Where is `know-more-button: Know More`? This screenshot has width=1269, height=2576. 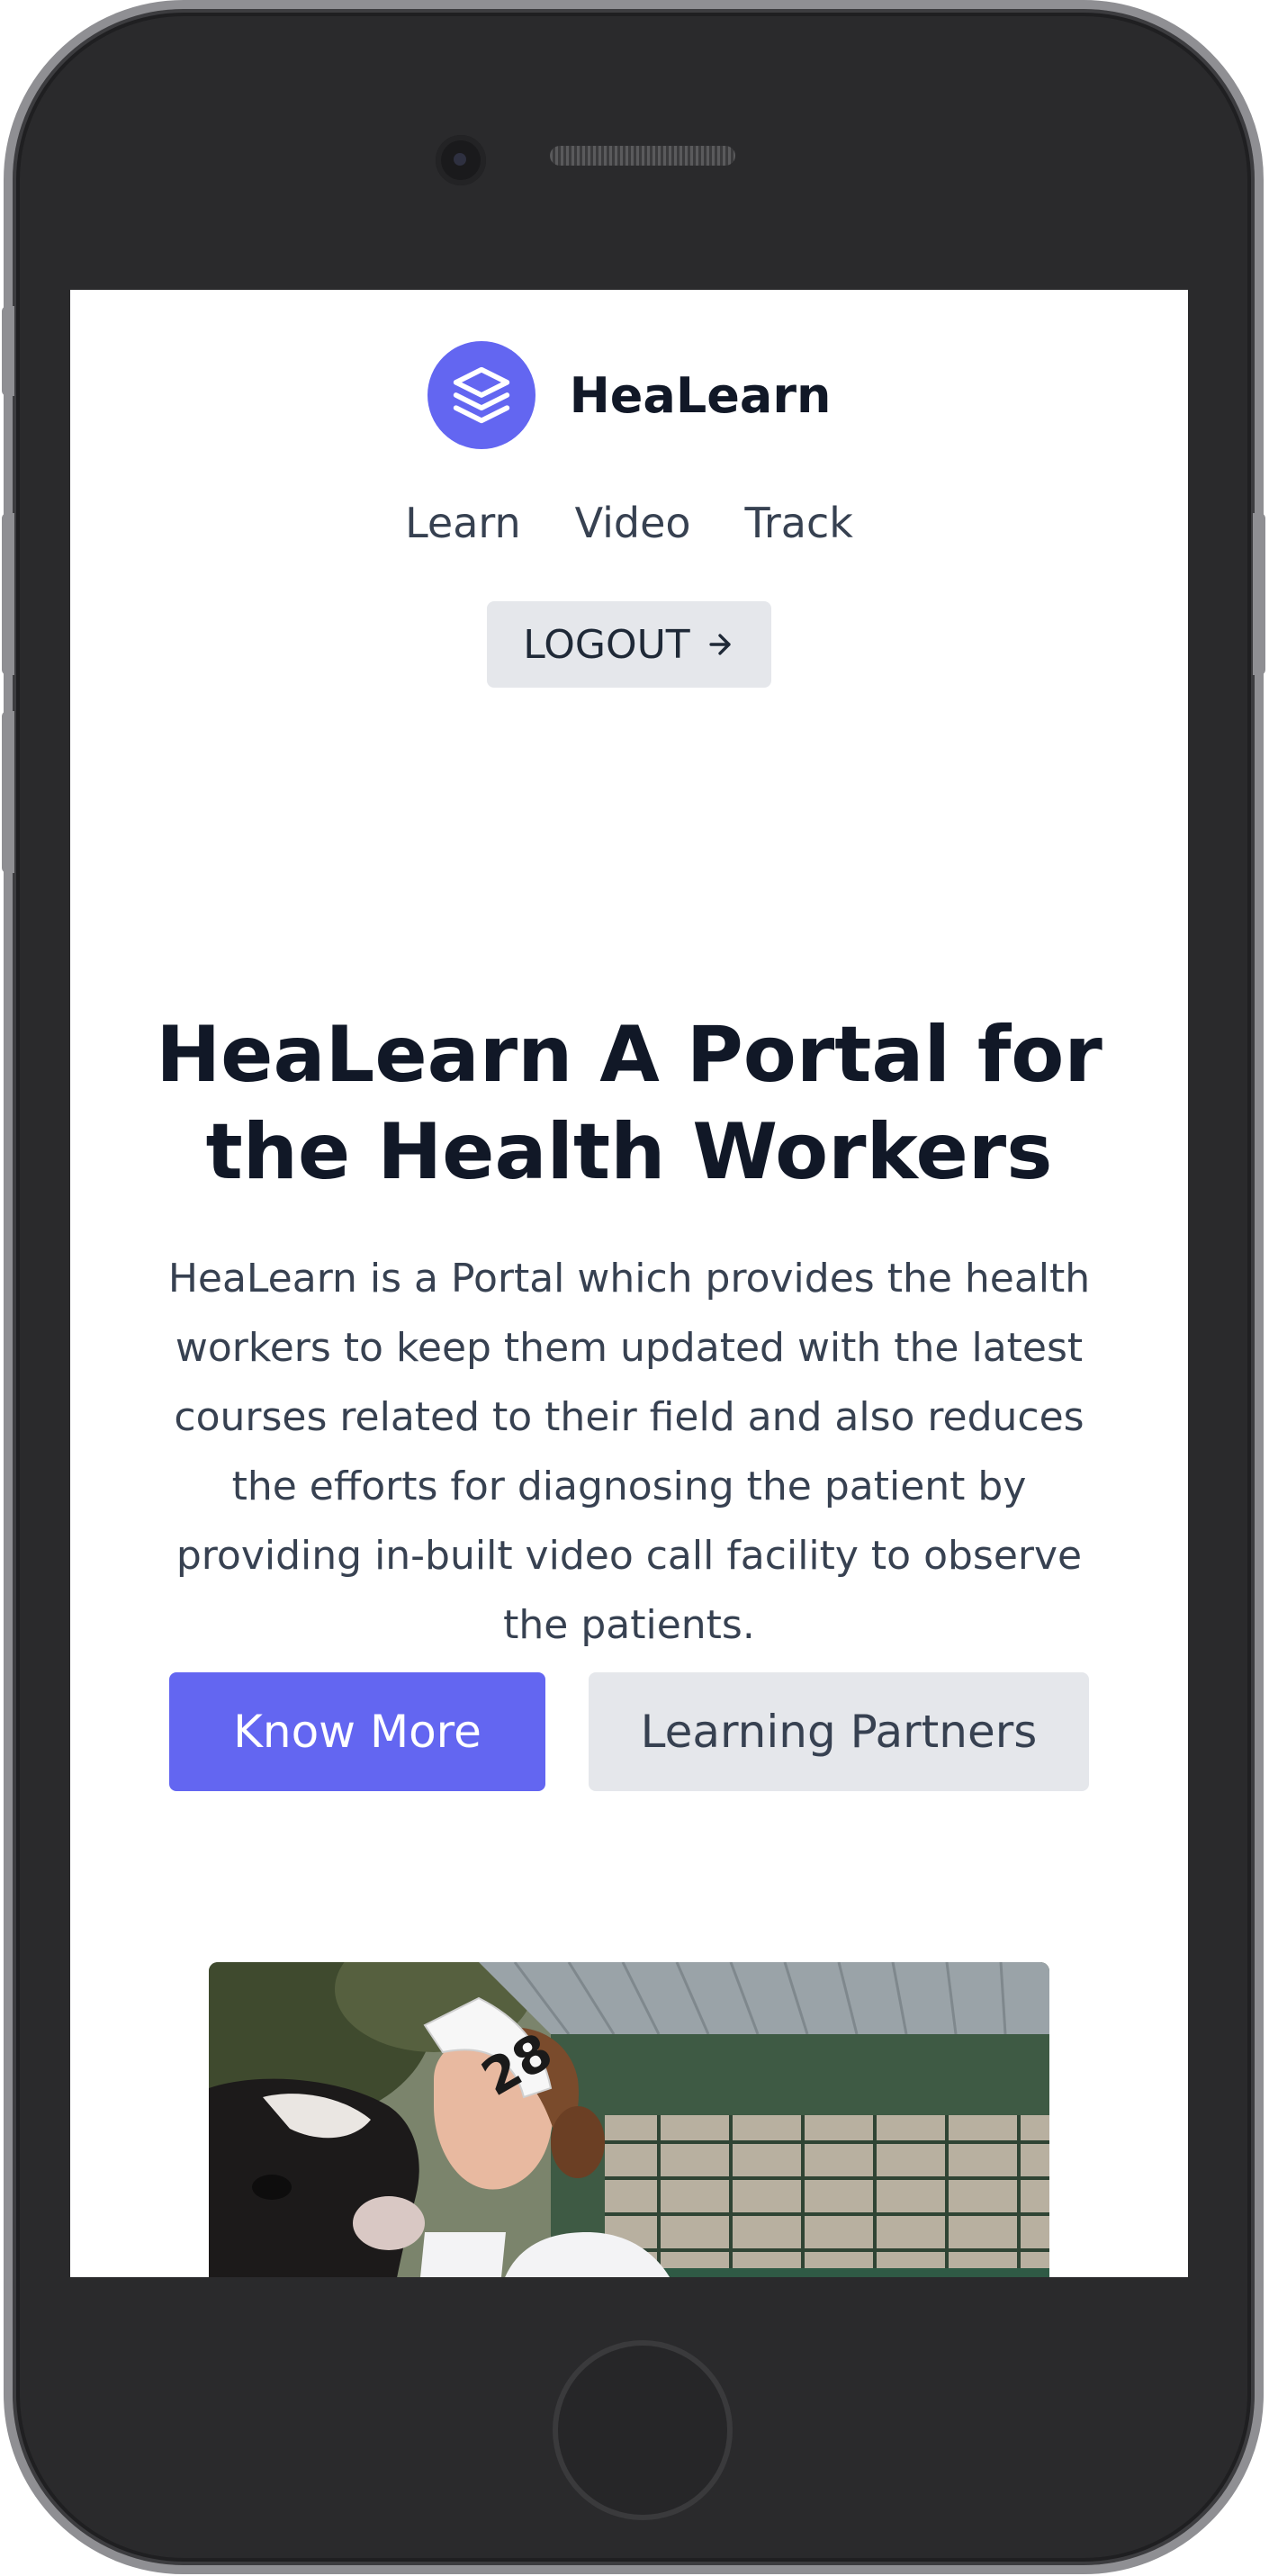 know-more-button: Know More is located at coordinates (357, 1731).